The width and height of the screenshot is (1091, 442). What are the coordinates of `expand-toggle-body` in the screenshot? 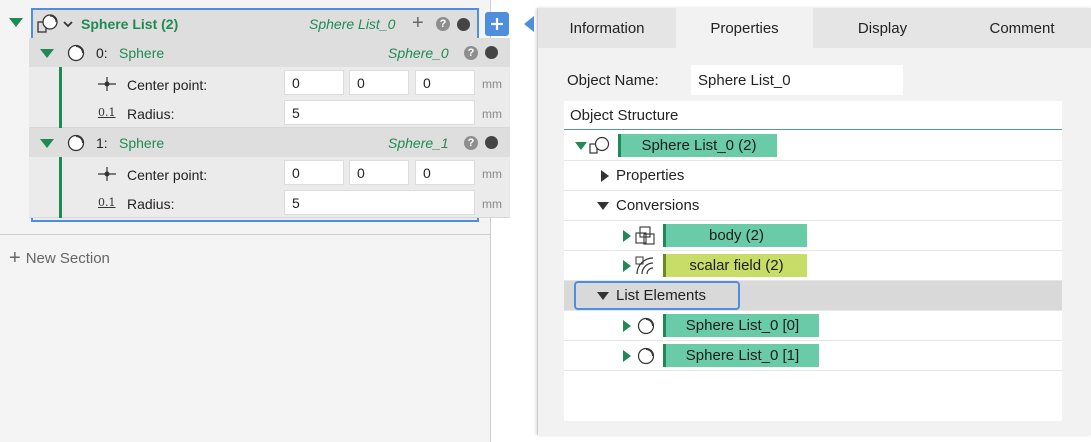 It's located at (627, 236).